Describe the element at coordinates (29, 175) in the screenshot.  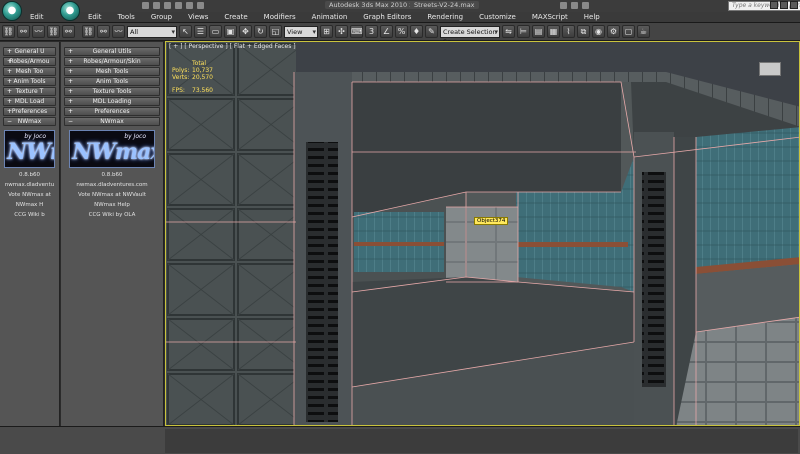
I see `version-text: 0.8.b60` at that location.